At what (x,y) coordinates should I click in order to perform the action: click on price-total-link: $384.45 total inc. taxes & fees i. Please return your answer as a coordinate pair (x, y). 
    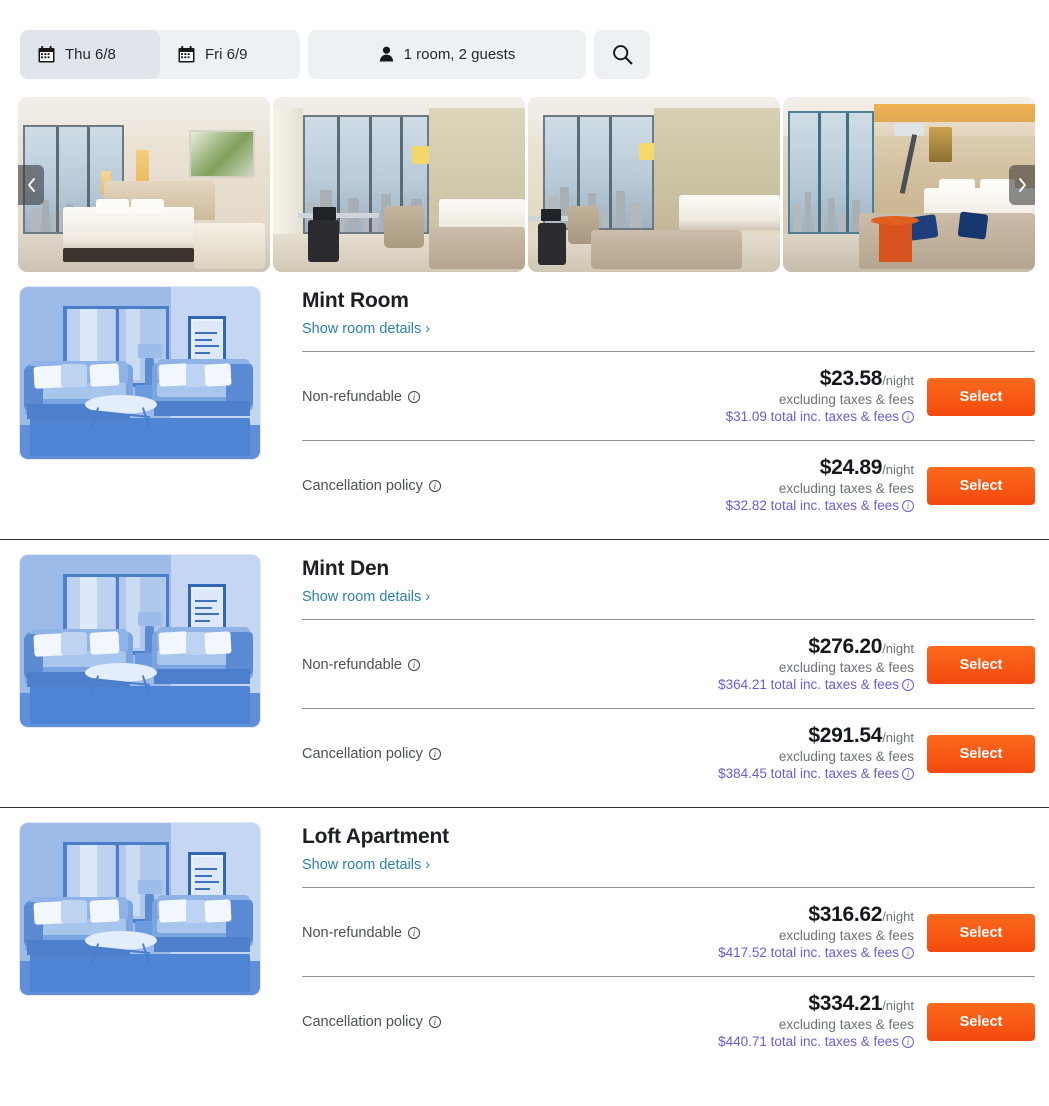
    Looking at the image, I should click on (816, 774).